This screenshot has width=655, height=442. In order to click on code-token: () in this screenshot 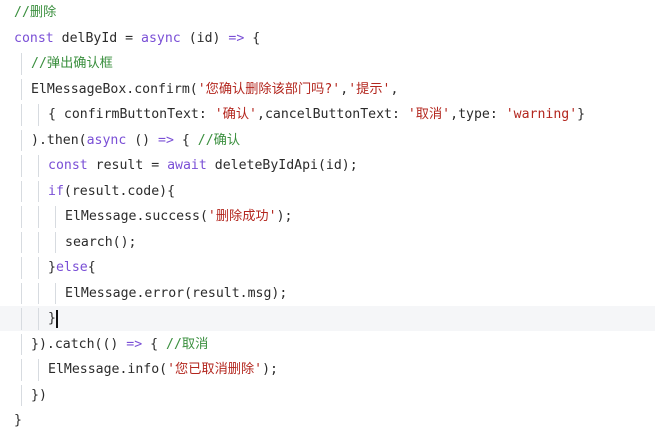, I will do `click(142, 140)`.